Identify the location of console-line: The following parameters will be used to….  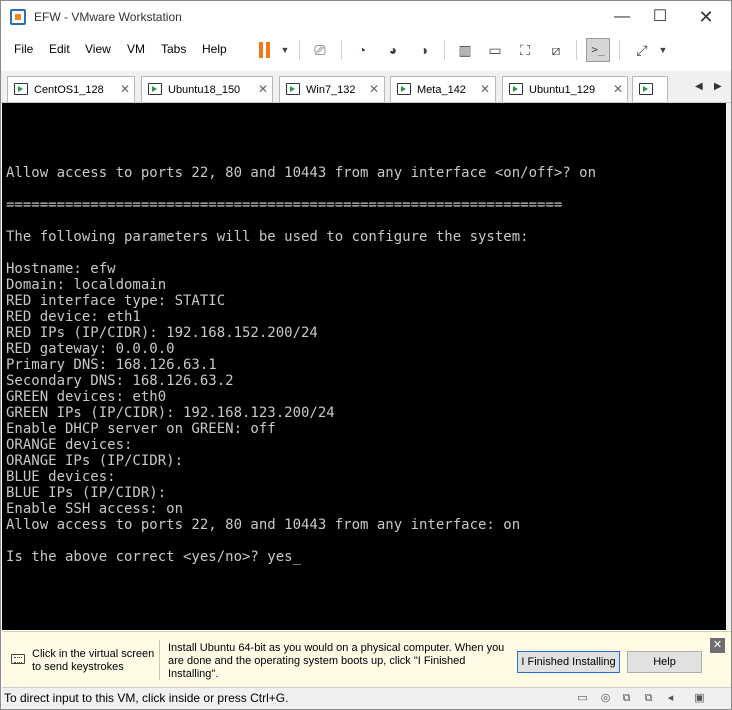
(267, 237).